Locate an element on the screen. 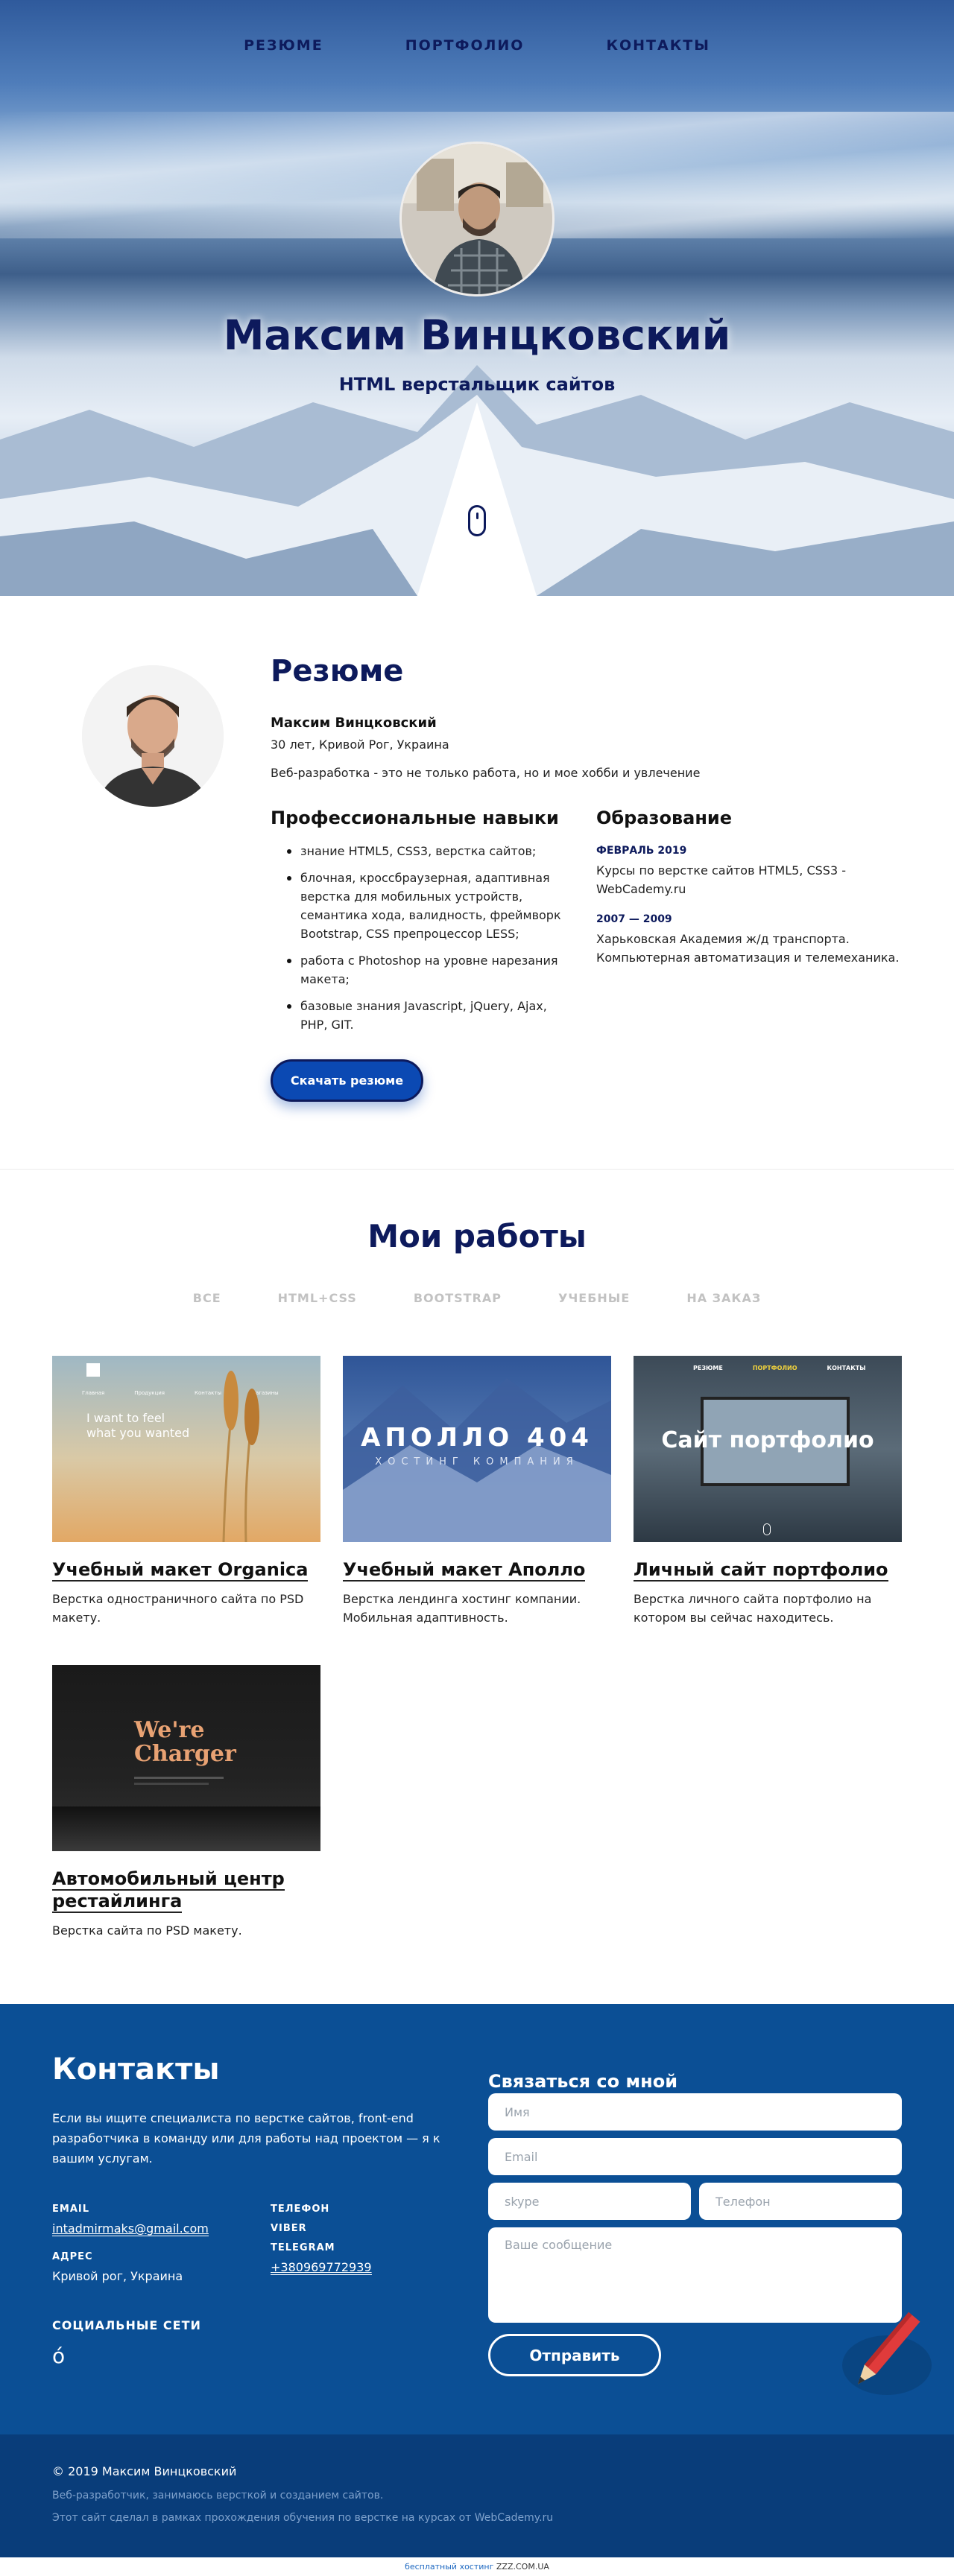  hero-avatar is located at coordinates (477, 219).